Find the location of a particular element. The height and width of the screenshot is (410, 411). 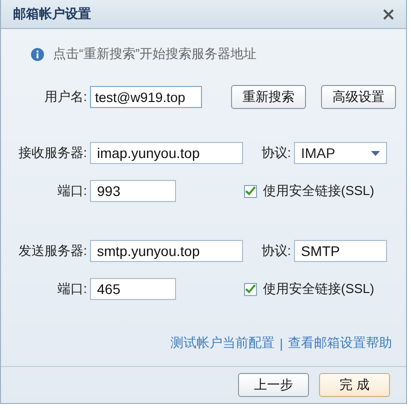

protocol-field: SMTP is located at coordinates (340, 251).